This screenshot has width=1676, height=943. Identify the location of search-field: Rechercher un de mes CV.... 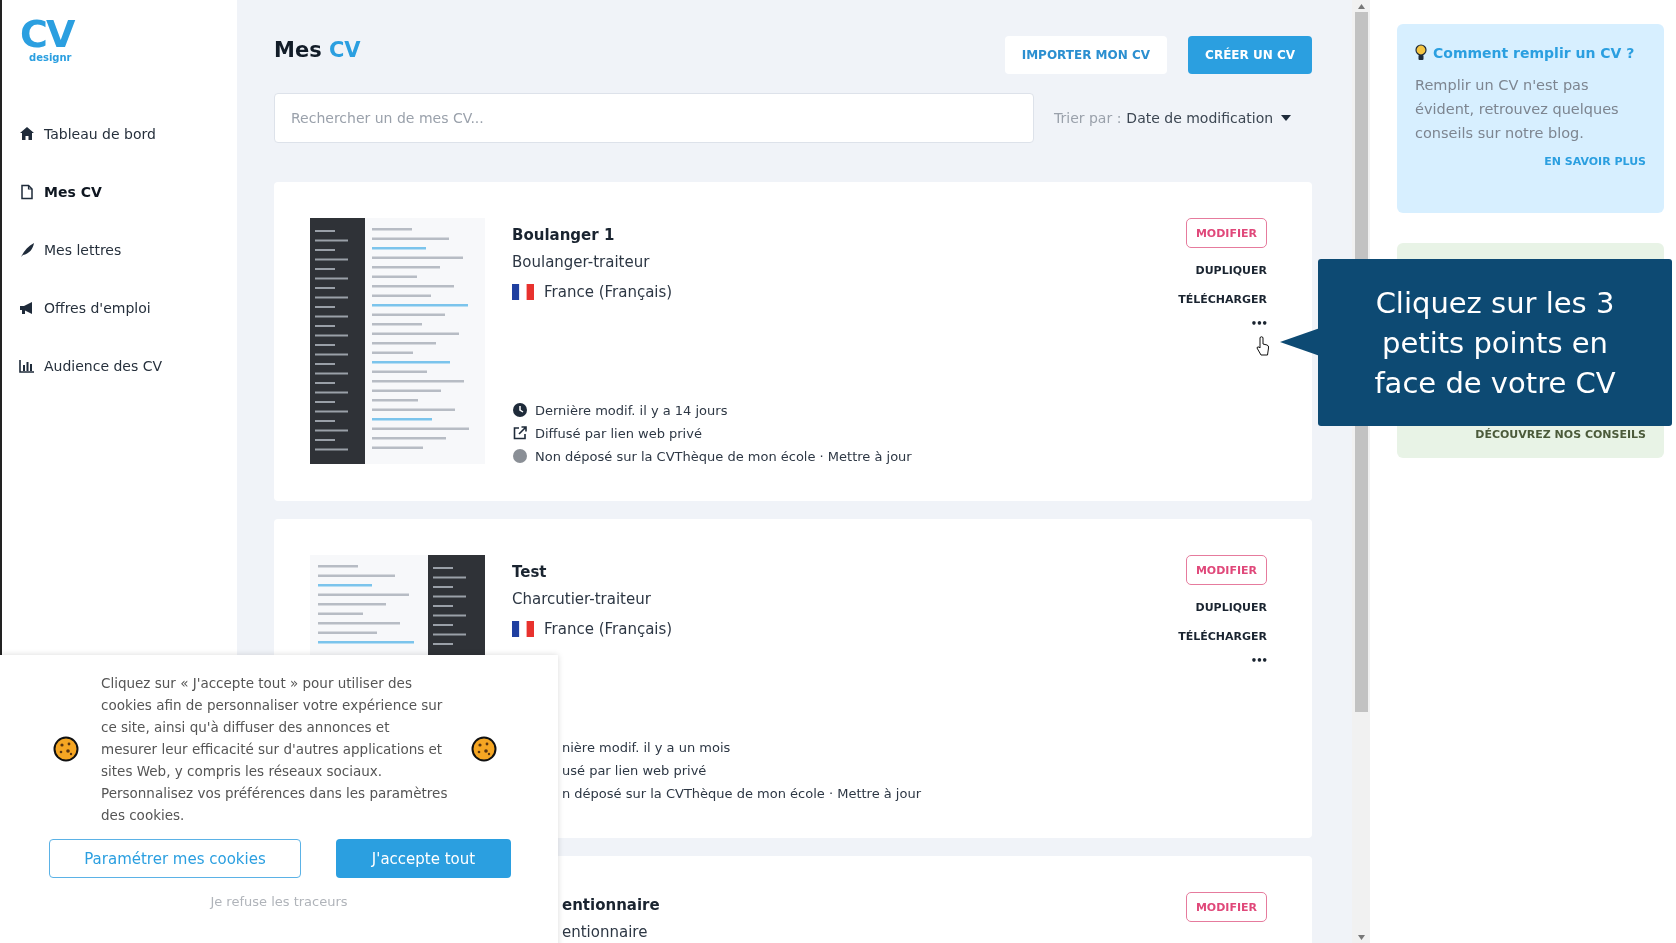
(654, 118).